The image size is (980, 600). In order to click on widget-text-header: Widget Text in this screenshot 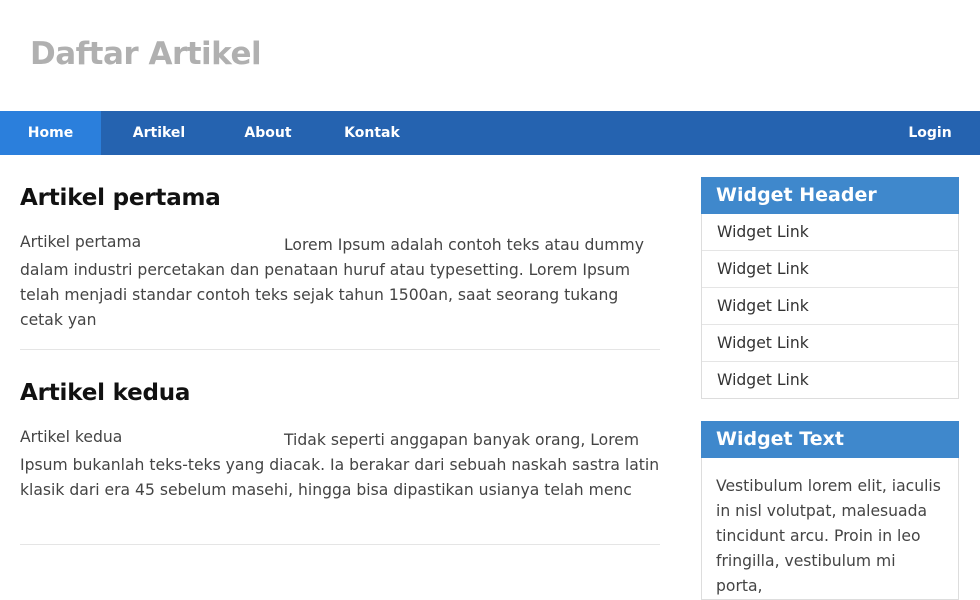, I will do `click(830, 439)`.